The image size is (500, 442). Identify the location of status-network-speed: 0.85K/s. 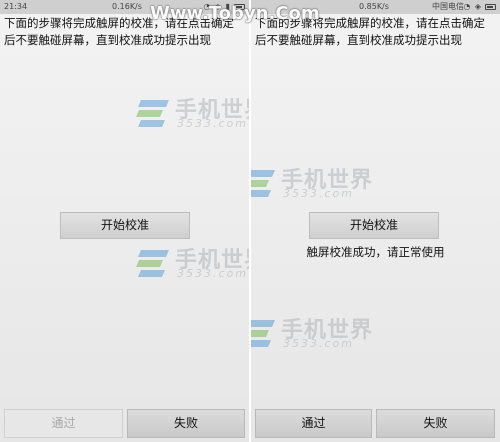
(374, 6).